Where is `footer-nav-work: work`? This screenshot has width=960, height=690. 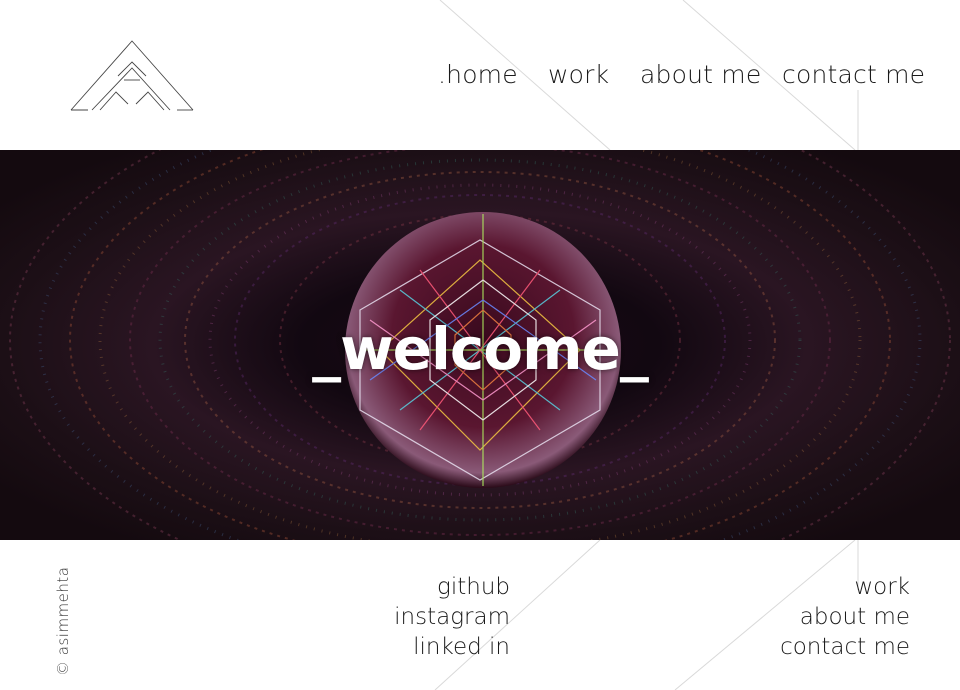 footer-nav-work: work is located at coordinates (805, 587).